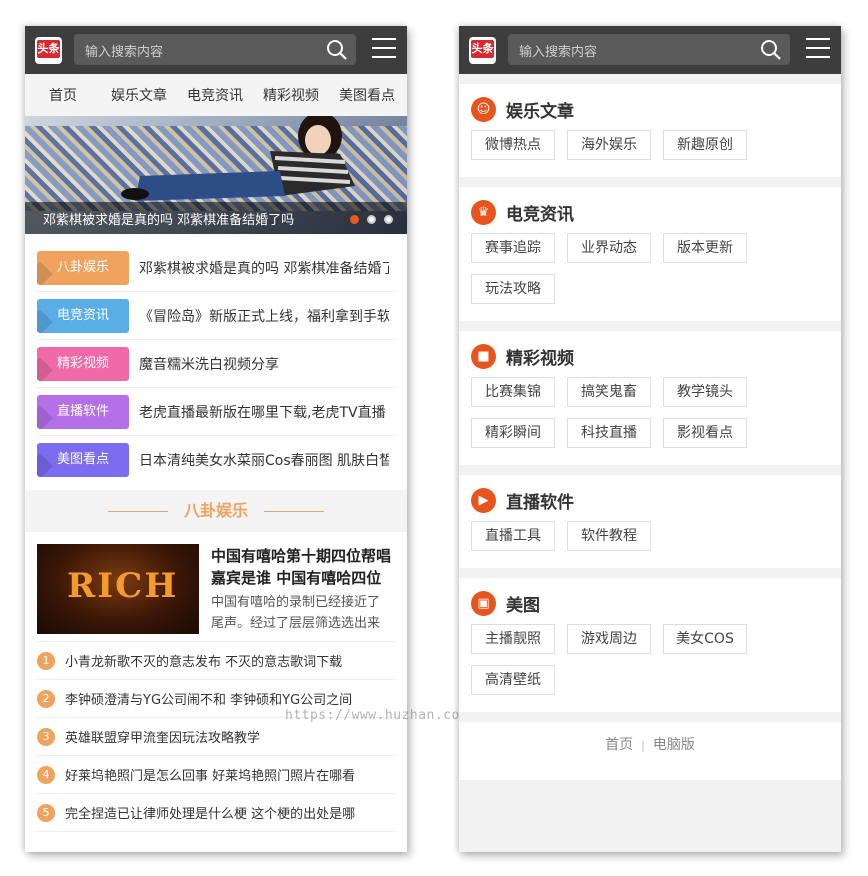 The width and height of the screenshot is (868, 876). Describe the element at coordinates (483, 109) in the screenshot. I see `people-icon: ☺` at that location.